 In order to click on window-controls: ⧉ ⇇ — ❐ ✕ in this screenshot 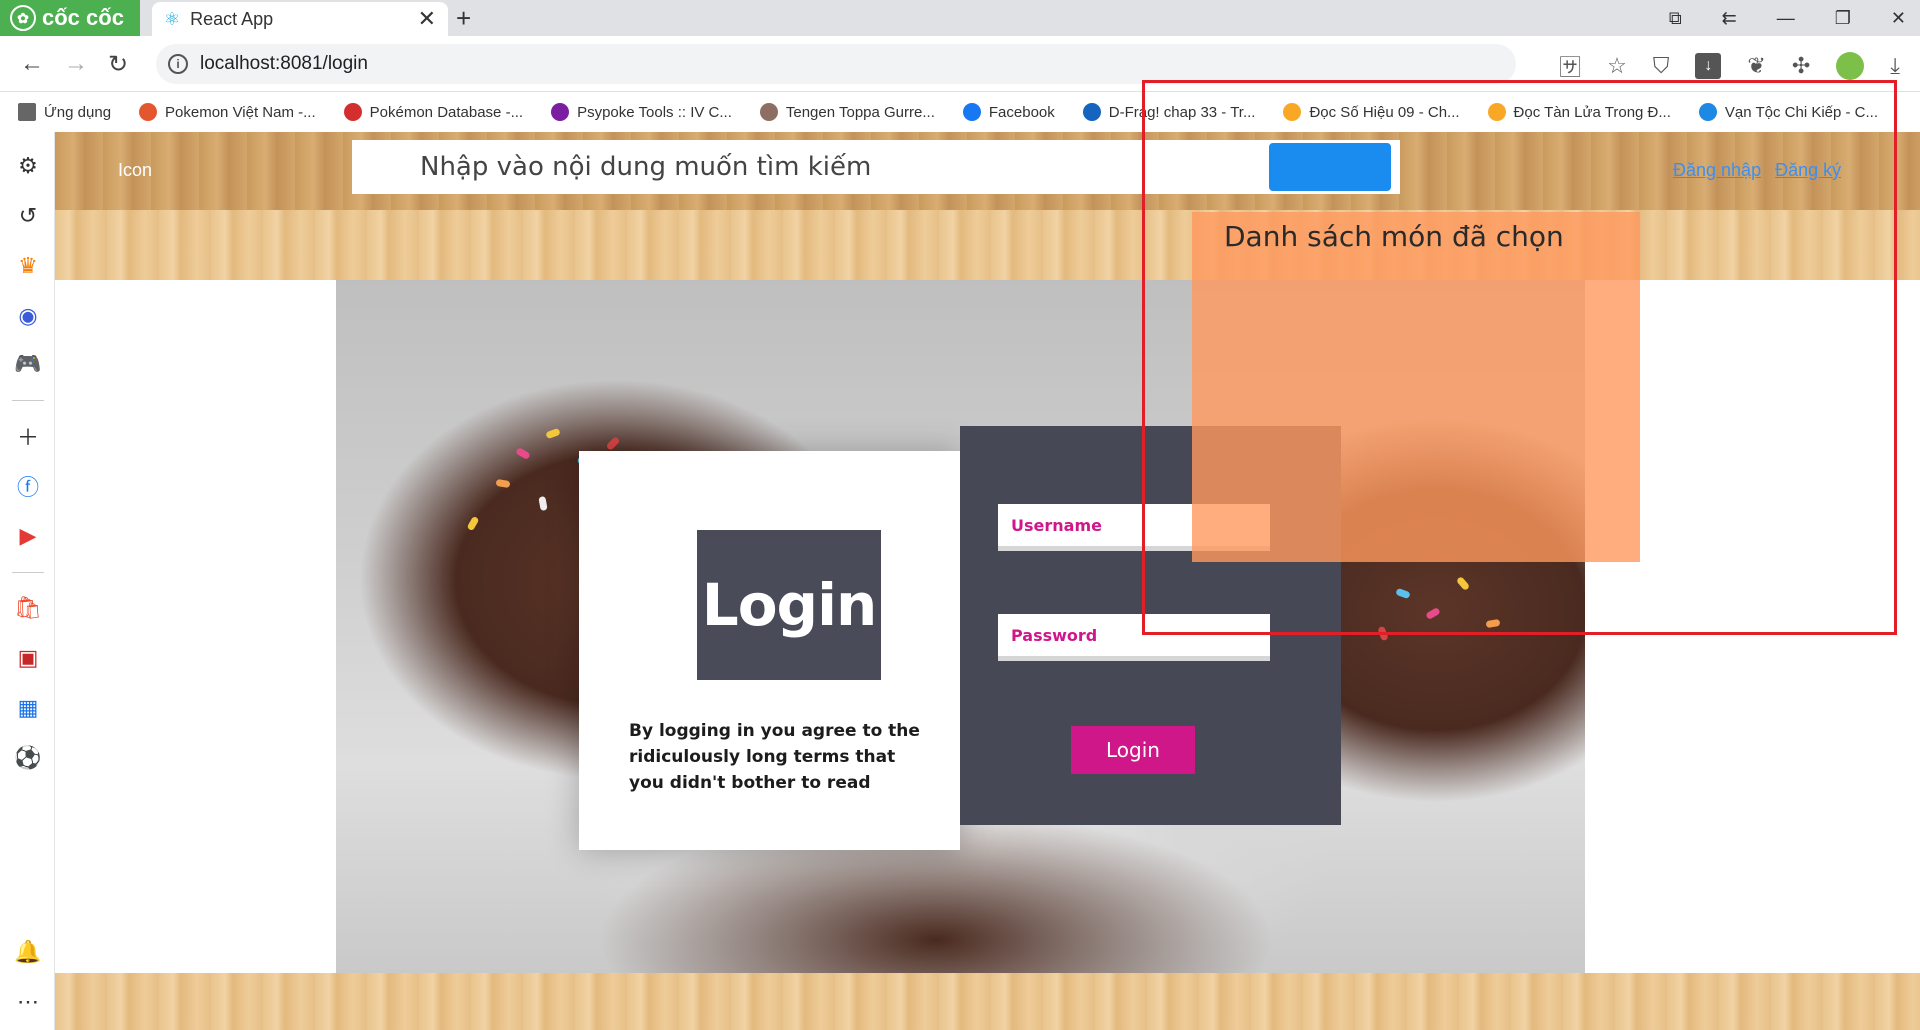, I will do `click(1787, 18)`.